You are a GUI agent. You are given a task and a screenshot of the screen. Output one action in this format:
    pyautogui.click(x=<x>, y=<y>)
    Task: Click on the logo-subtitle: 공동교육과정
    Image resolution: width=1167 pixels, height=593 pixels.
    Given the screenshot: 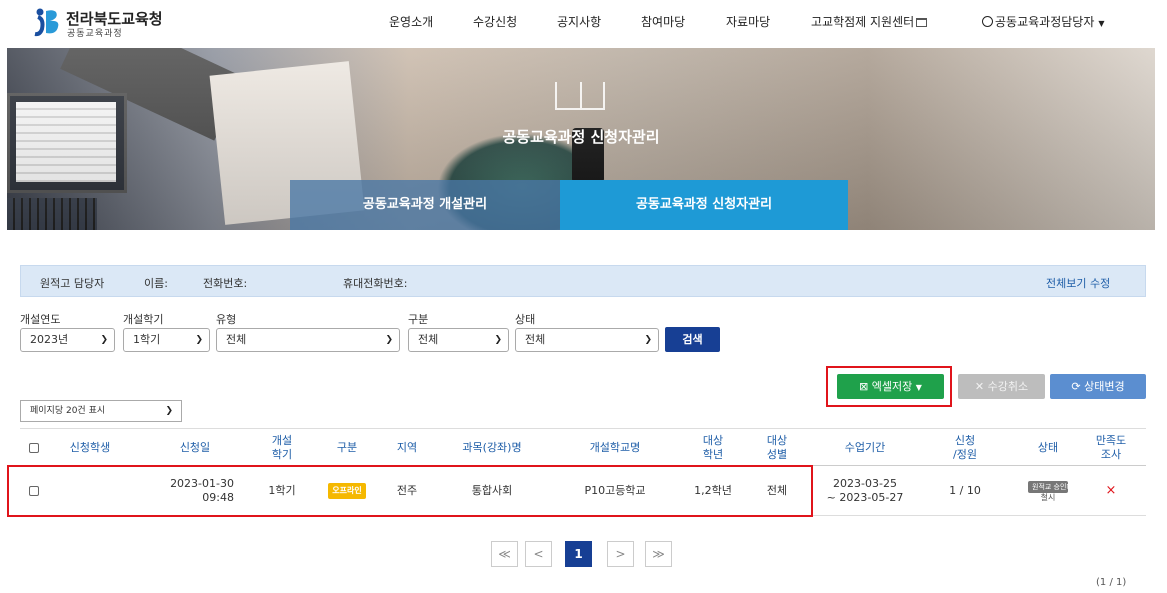 What is the action you would take?
    pyautogui.click(x=95, y=34)
    